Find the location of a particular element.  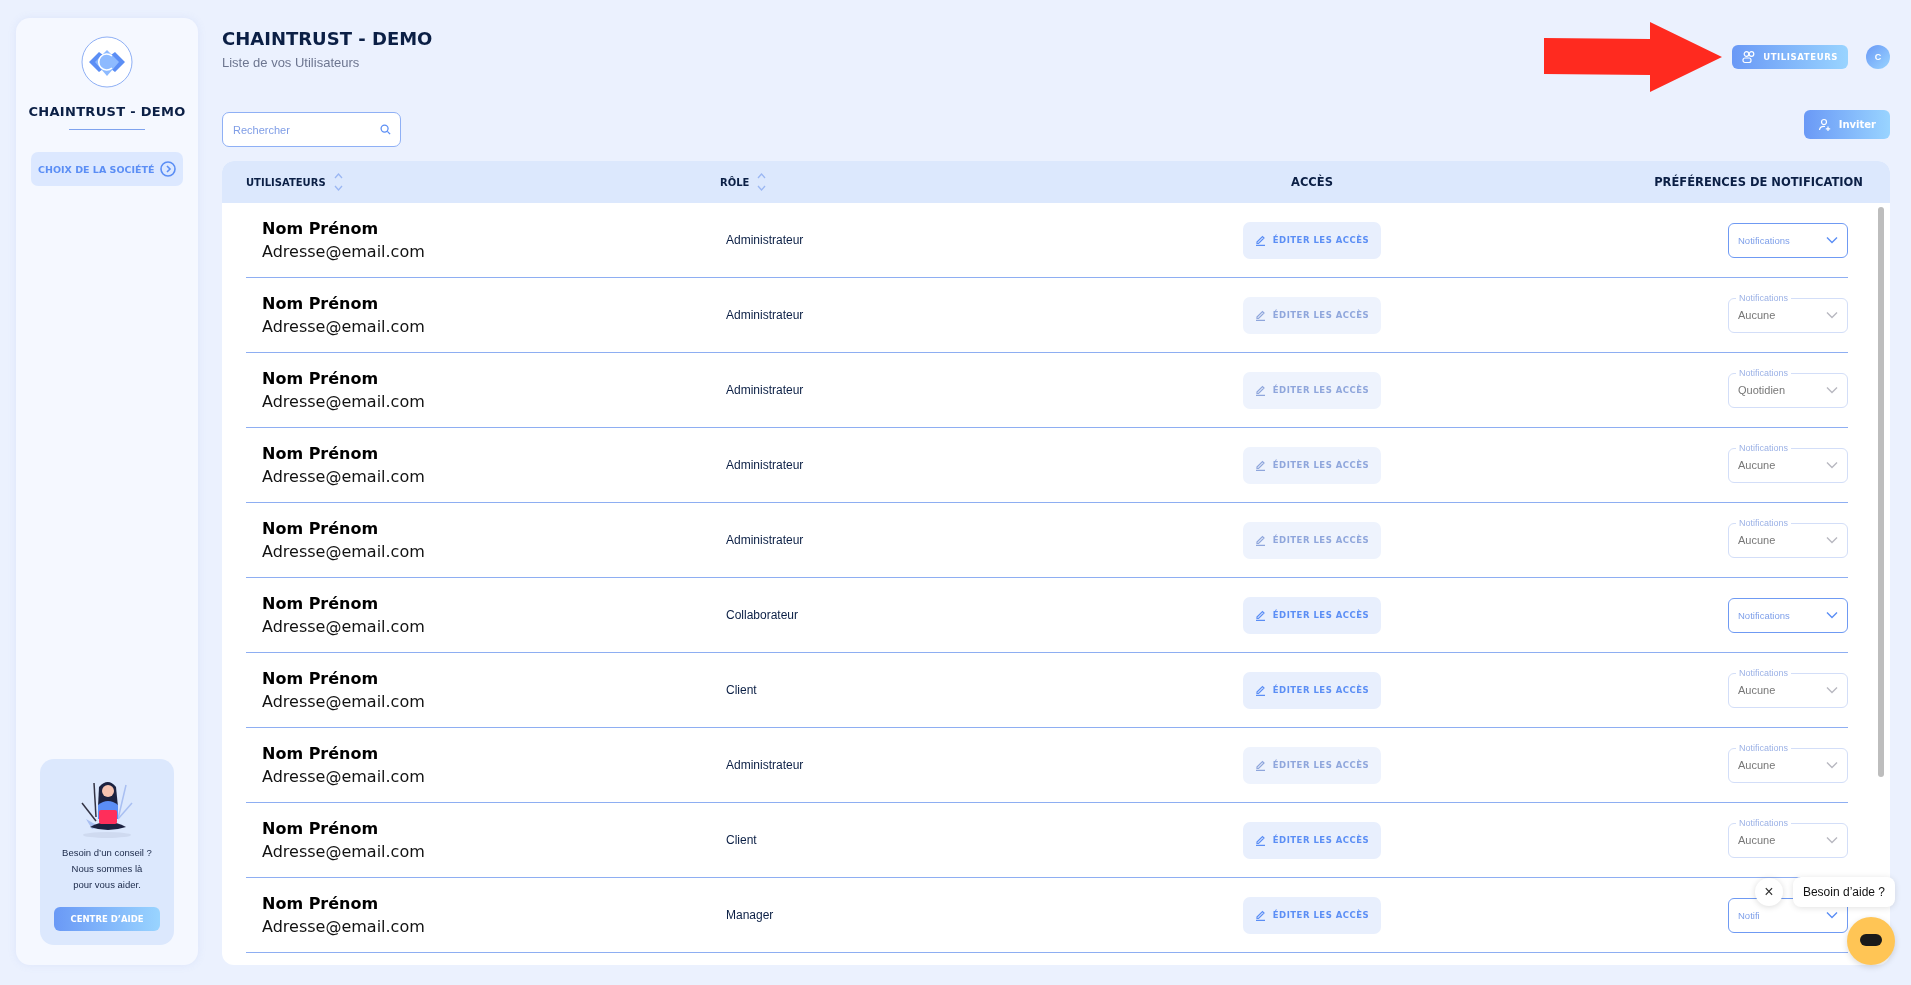

help-tooltip: Besoin d’aide ? is located at coordinates (1843, 892).